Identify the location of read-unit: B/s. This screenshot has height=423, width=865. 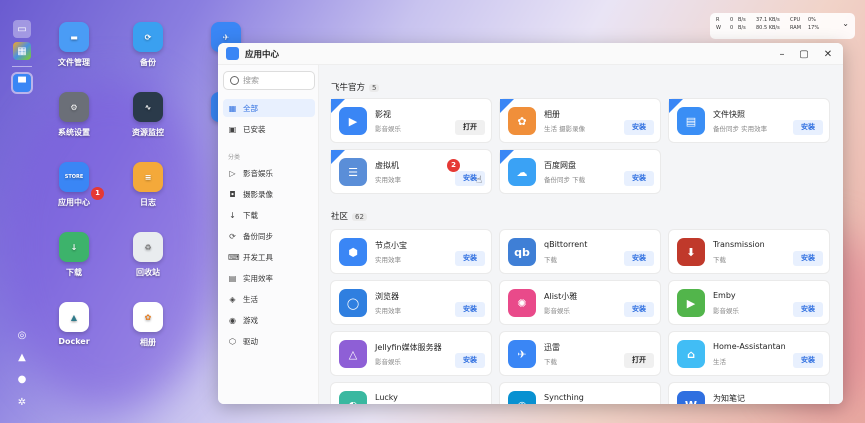
(742, 20).